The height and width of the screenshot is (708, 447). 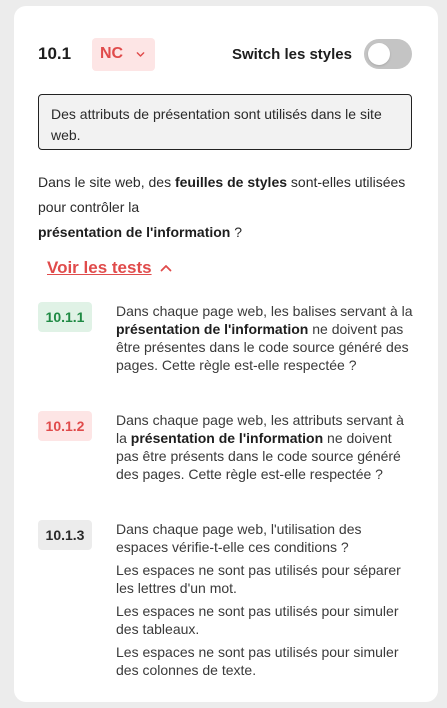 What do you see at coordinates (65, 317) in the screenshot?
I see `test-status-badge: 10.1.1` at bounding box center [65, 317].